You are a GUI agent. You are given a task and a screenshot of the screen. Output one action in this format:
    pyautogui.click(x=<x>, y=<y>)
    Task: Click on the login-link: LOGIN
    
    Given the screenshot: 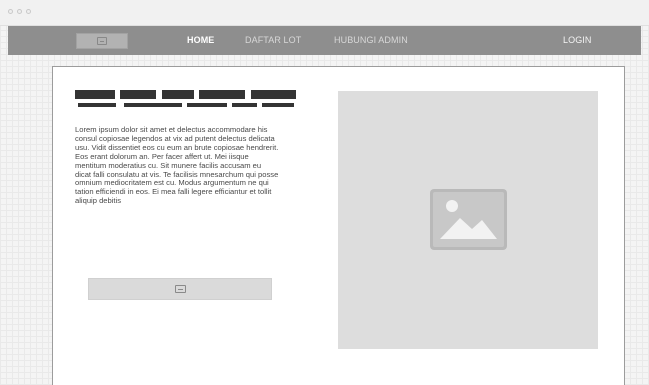 What is the action you would take?
    pyautogui.click(x=577, y=40)
    